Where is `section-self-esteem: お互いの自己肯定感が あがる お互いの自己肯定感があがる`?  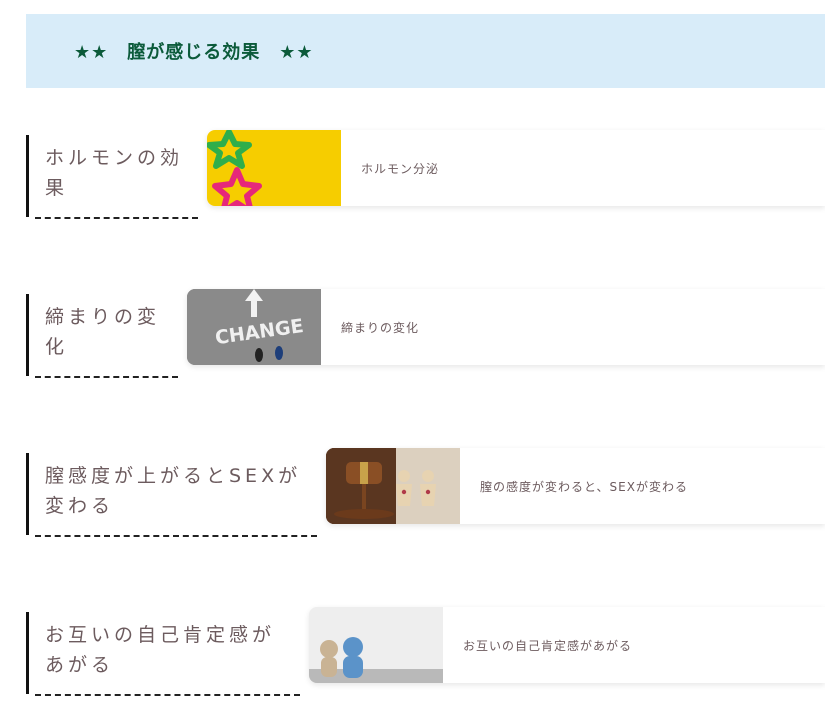 section-self-esteem: お互いの自己肯定感が あがる お互いの自己肯定感があがる is located at coordinates (425, 651).